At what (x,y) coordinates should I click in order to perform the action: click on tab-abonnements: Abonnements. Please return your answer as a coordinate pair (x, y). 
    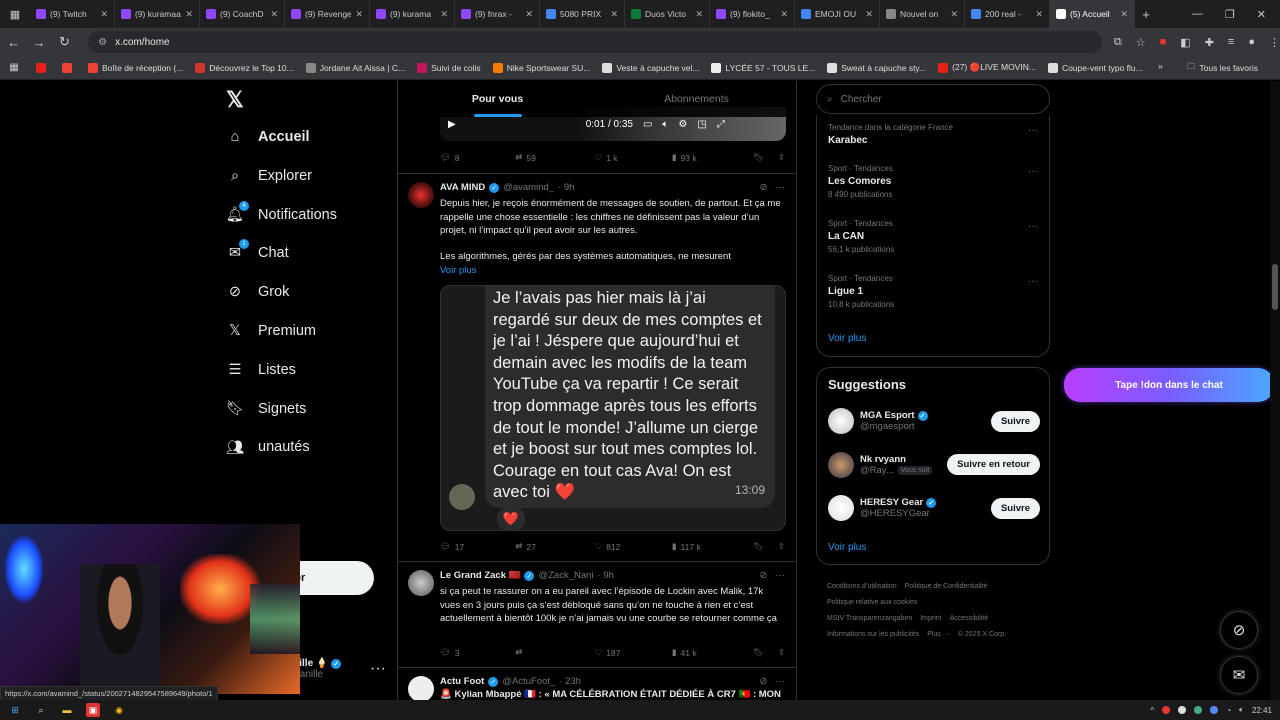
    Looking at the image, I should click on (696, 99).